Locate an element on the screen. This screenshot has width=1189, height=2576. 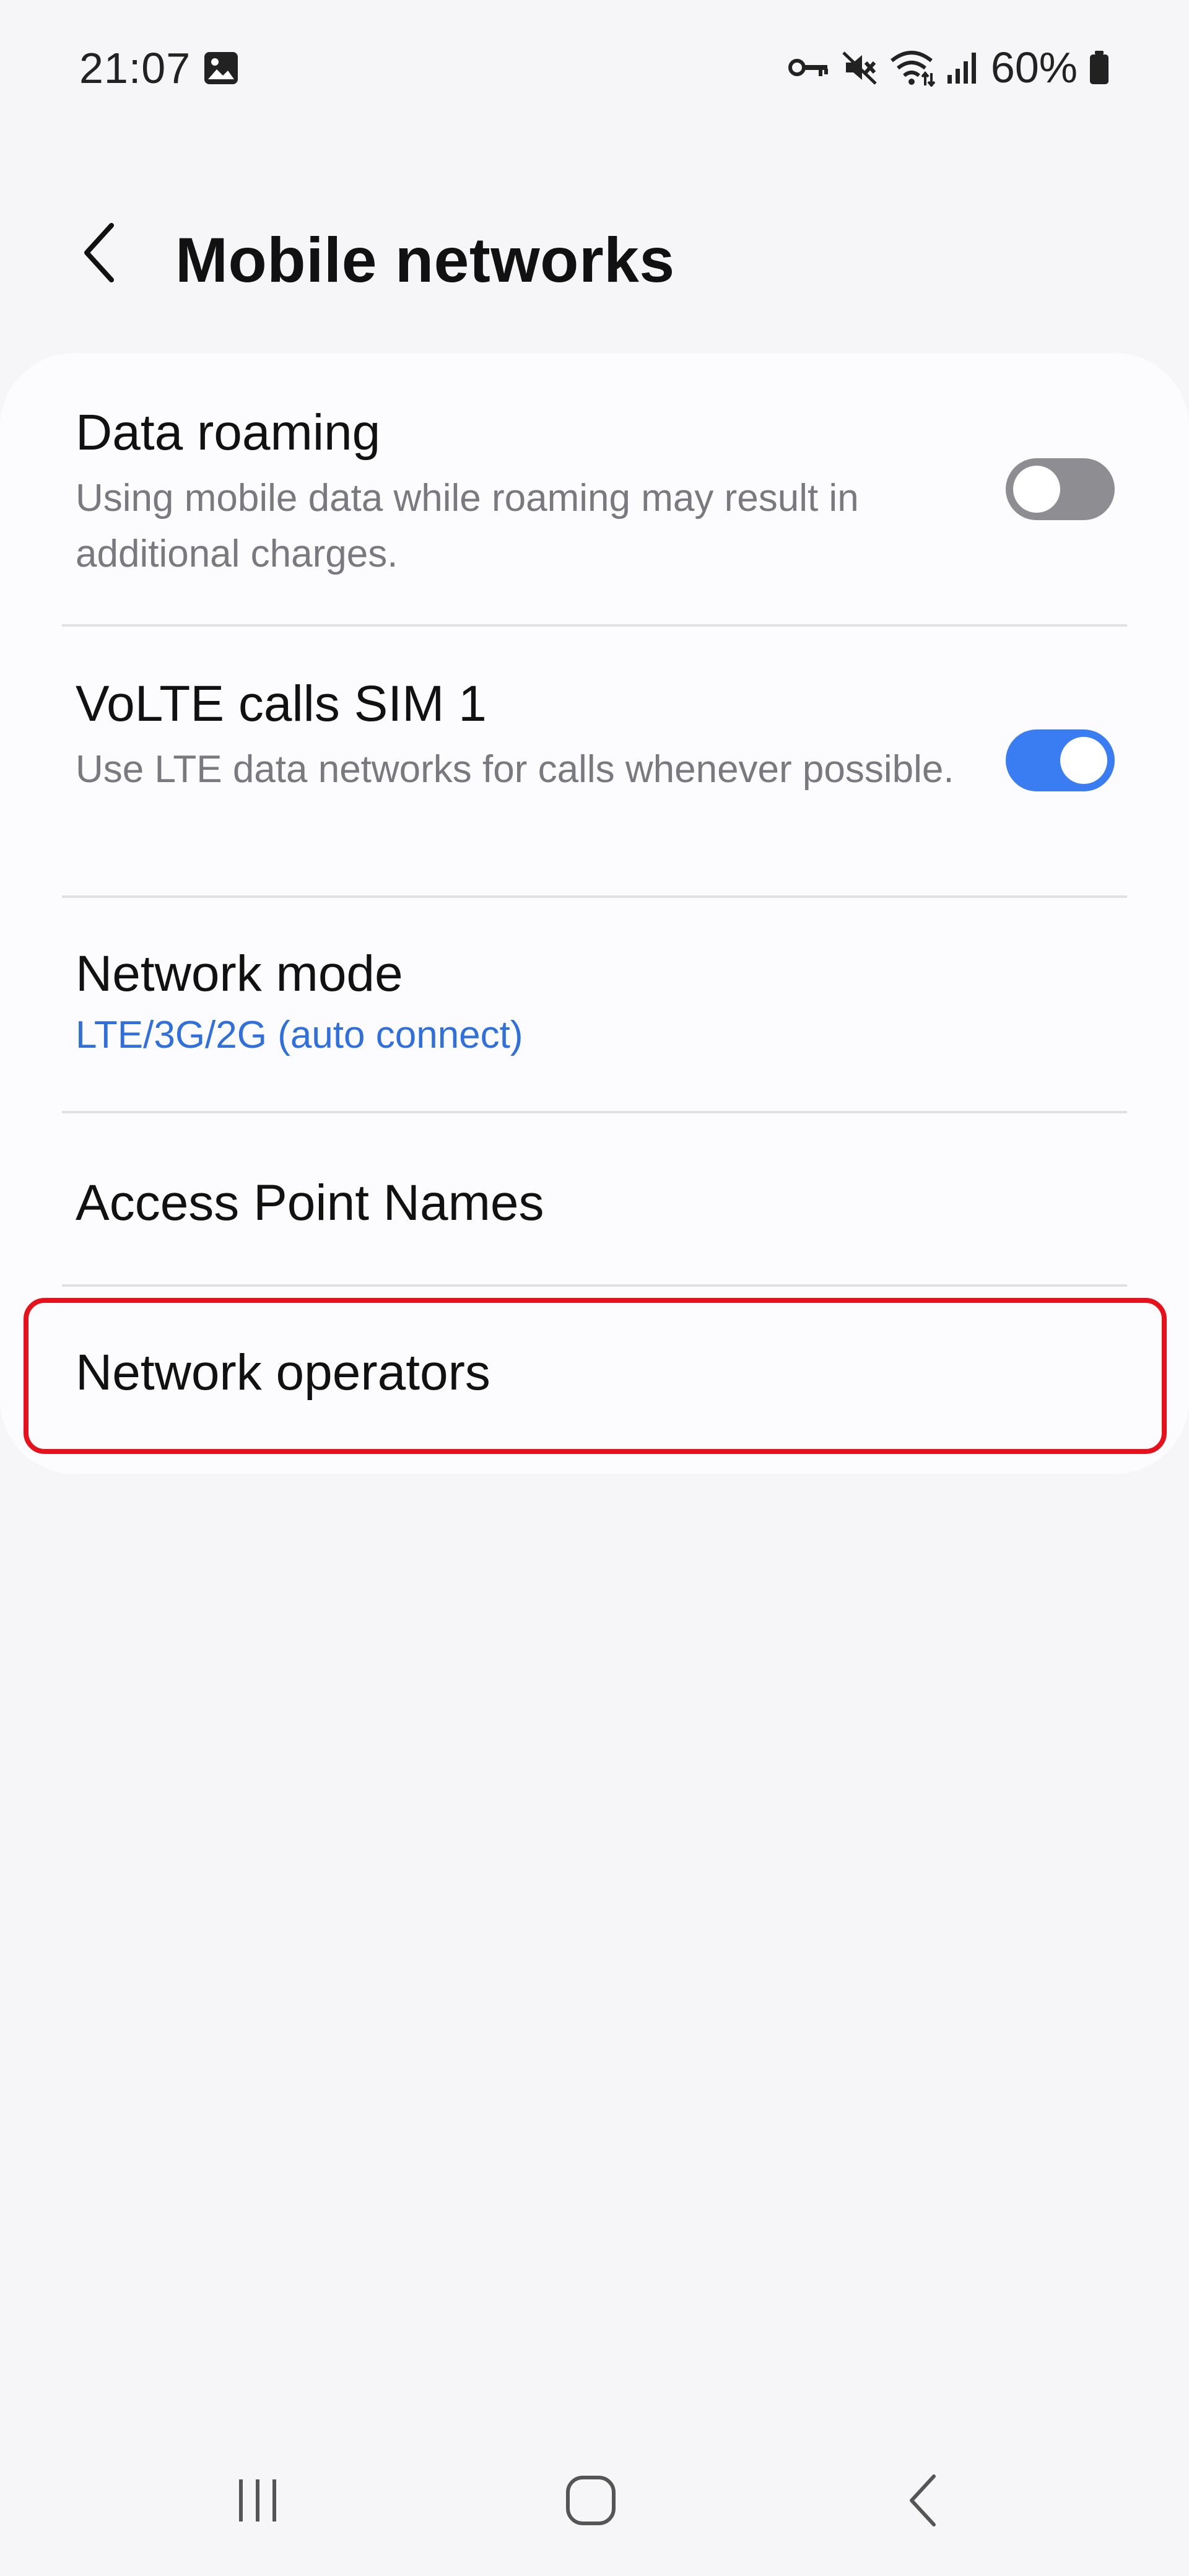
home-button is located at coordinates (590, 2501).